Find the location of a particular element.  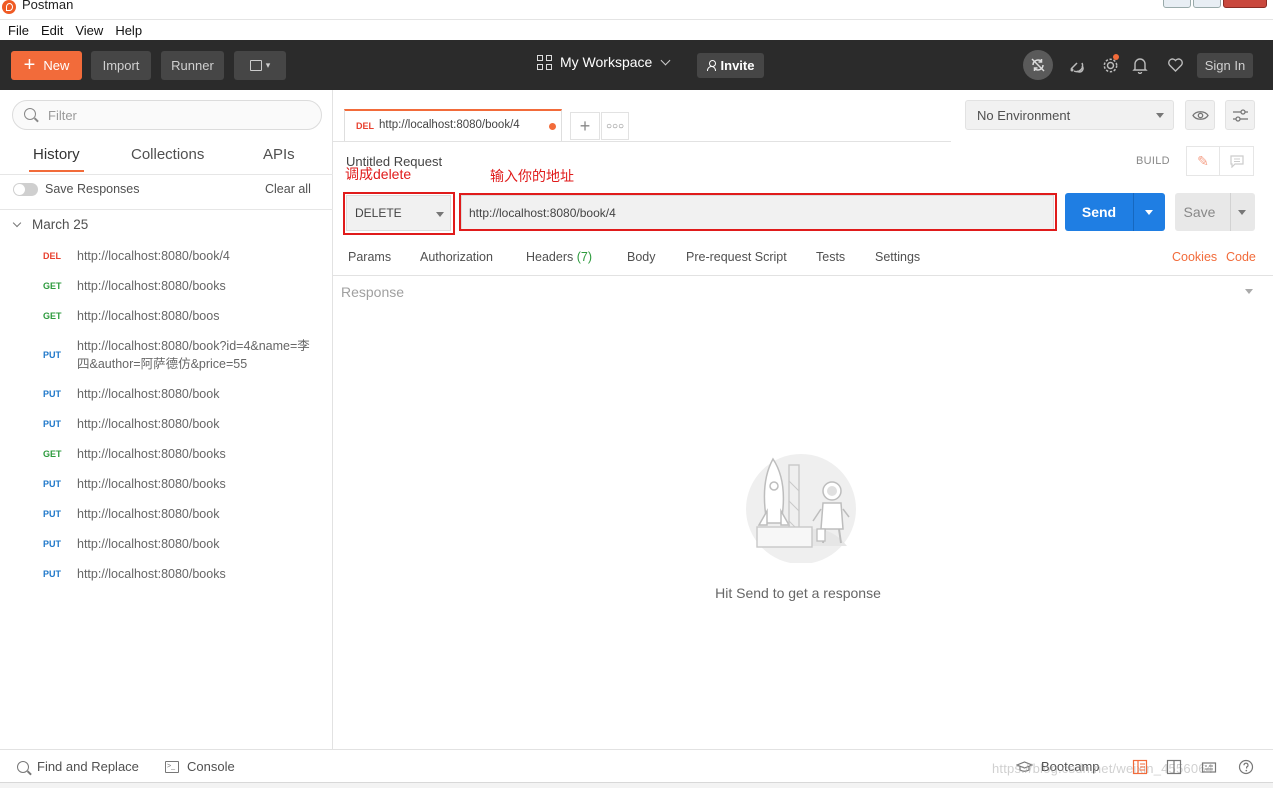

bell-icon is located at coordinates (1140, 65).